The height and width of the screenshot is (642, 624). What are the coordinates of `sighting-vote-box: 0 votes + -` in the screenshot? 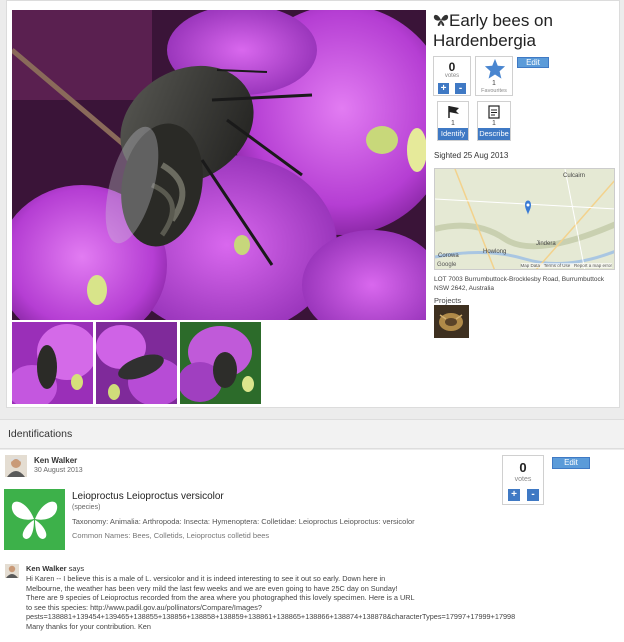 It's located at (452, 76).